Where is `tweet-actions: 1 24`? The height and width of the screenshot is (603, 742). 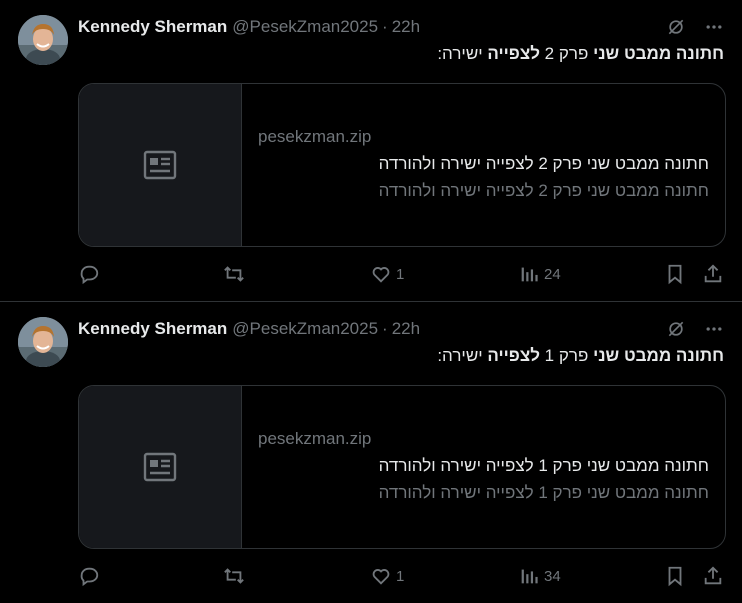
tweet-actions: 1 24 is located at coordinates (403, 274).